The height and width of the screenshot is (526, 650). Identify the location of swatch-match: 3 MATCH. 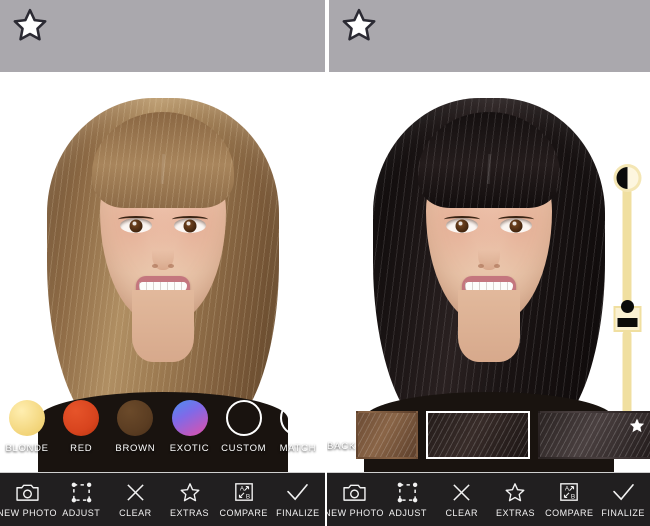
(298, 424).